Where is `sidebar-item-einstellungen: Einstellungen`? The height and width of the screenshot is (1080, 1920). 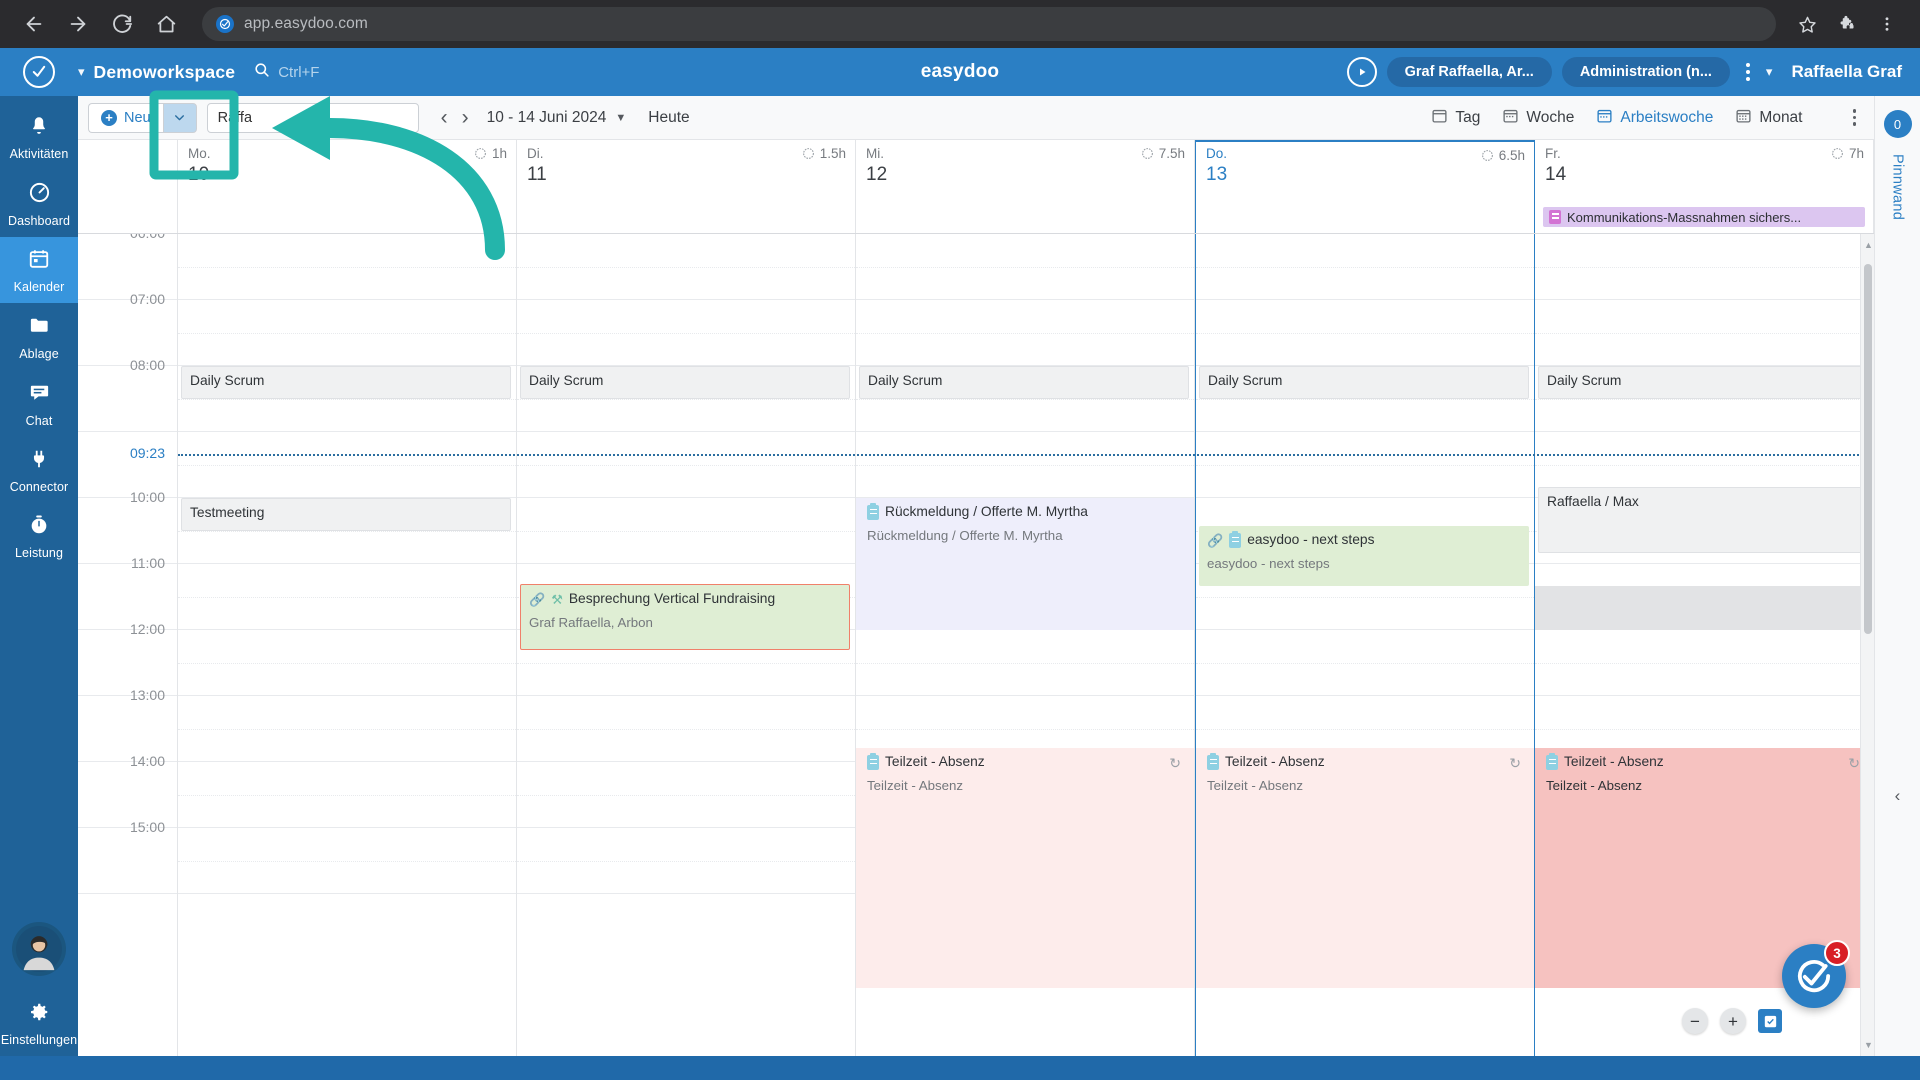
sidebar-item-einstellungen: Einstellungen is located at coordinates (39, 1023).